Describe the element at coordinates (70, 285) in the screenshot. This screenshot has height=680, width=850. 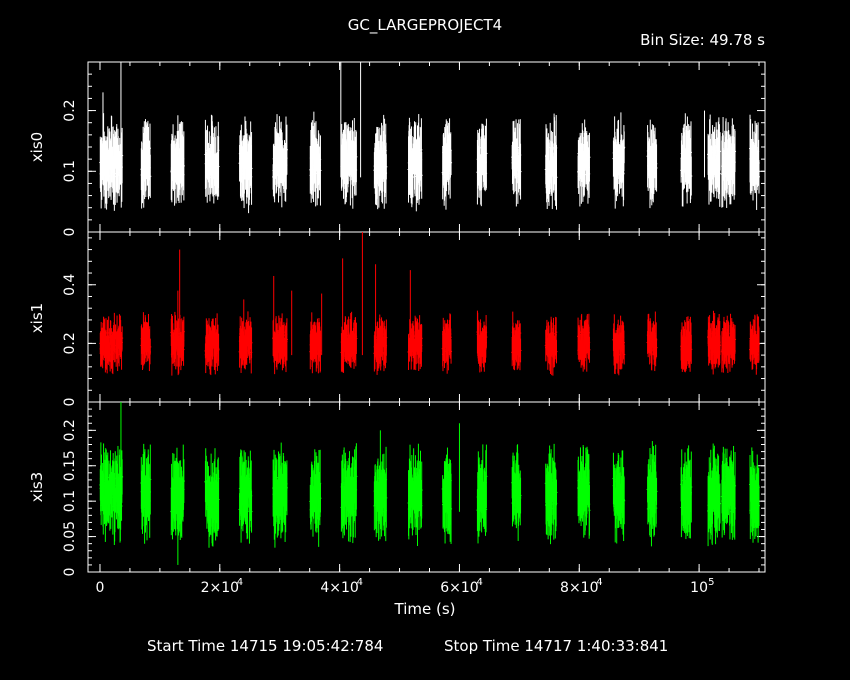
I see `y-tick-label: 0.4` at that location.